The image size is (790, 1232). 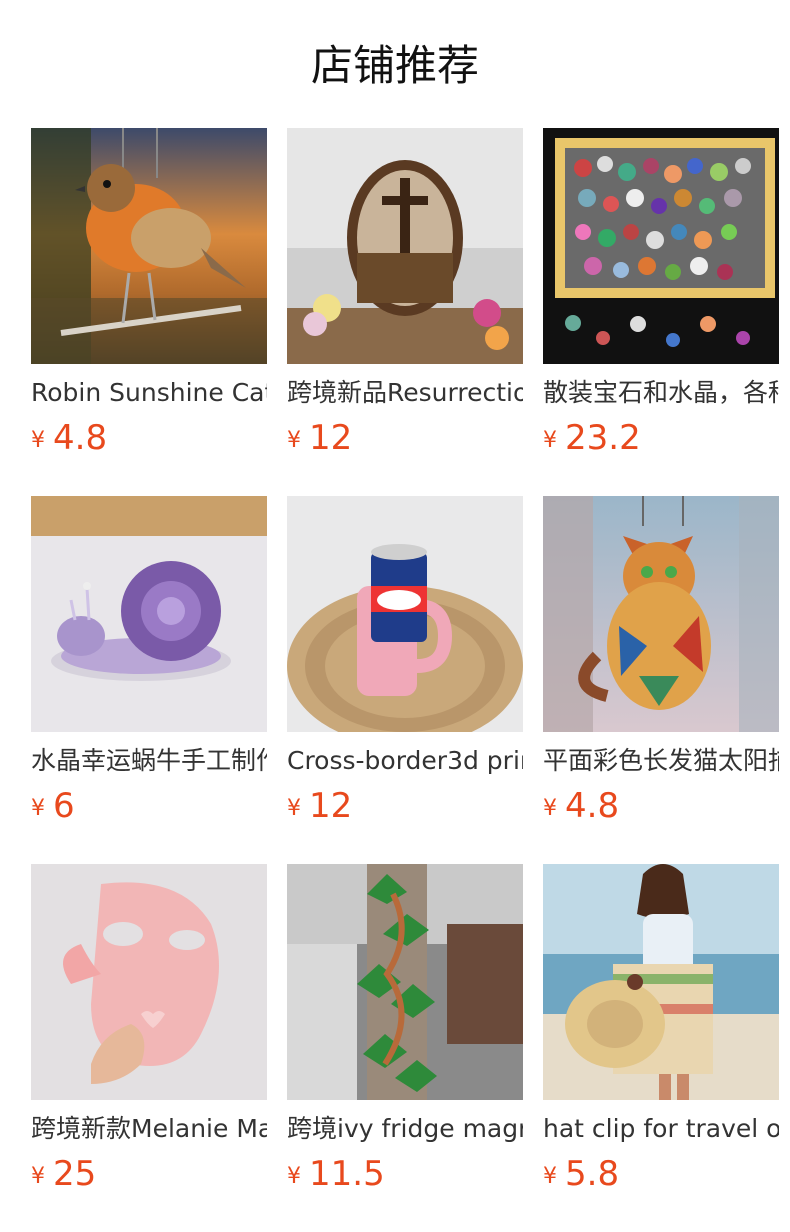 I want to click on price-value: 5.8, so click(x=592, y=1174).